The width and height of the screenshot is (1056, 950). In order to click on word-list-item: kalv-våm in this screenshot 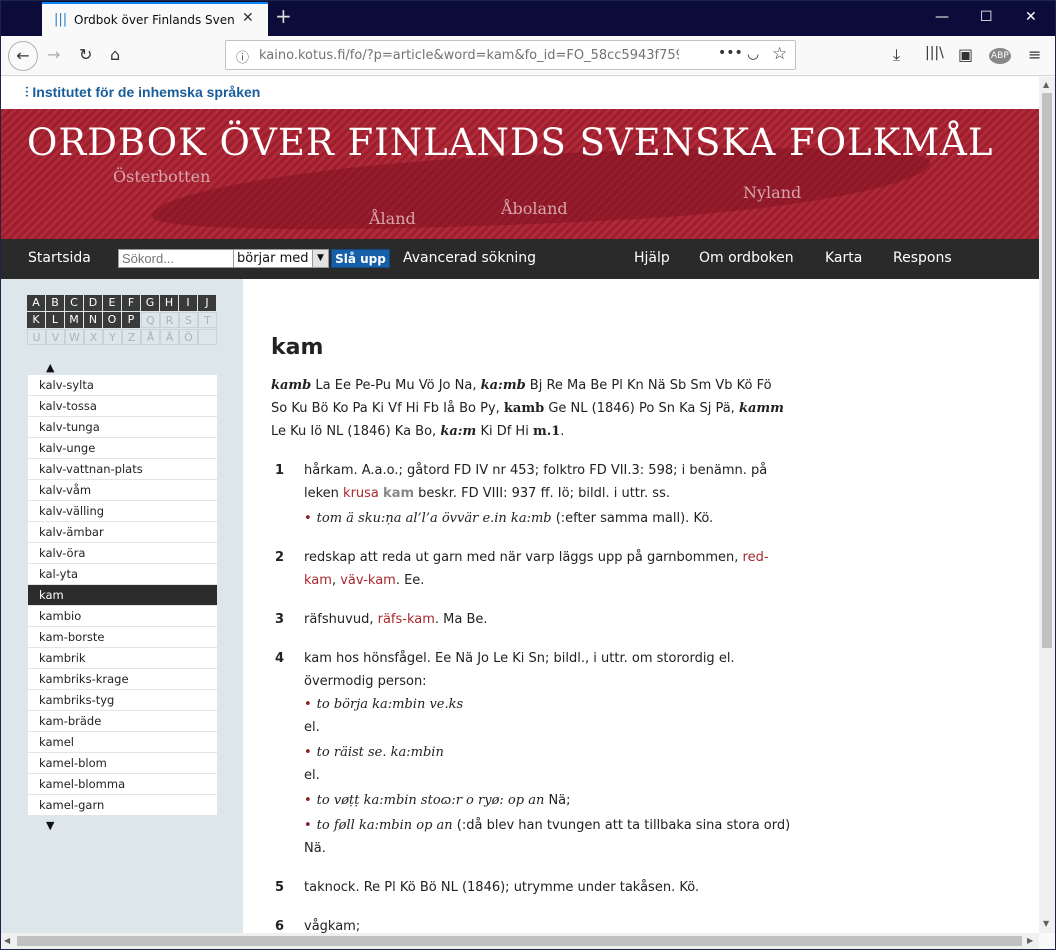, I will do `click(122, 490)`.